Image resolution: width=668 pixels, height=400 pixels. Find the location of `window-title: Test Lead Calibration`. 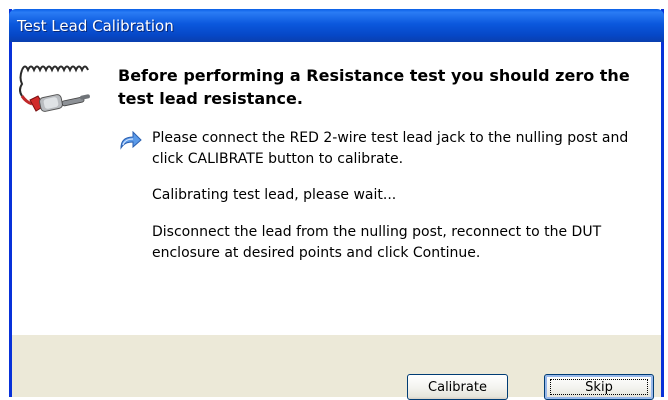

window-title: Test Lead Calibration is located at coordinates (95, 26).